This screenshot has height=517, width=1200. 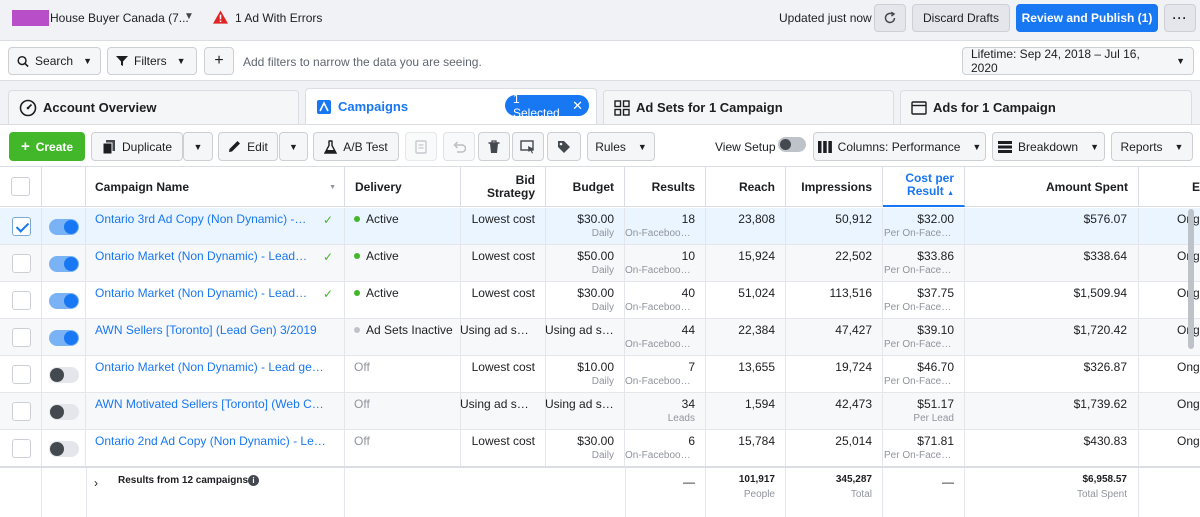 I want to click on refresh-button, so click(x=890, y=18).